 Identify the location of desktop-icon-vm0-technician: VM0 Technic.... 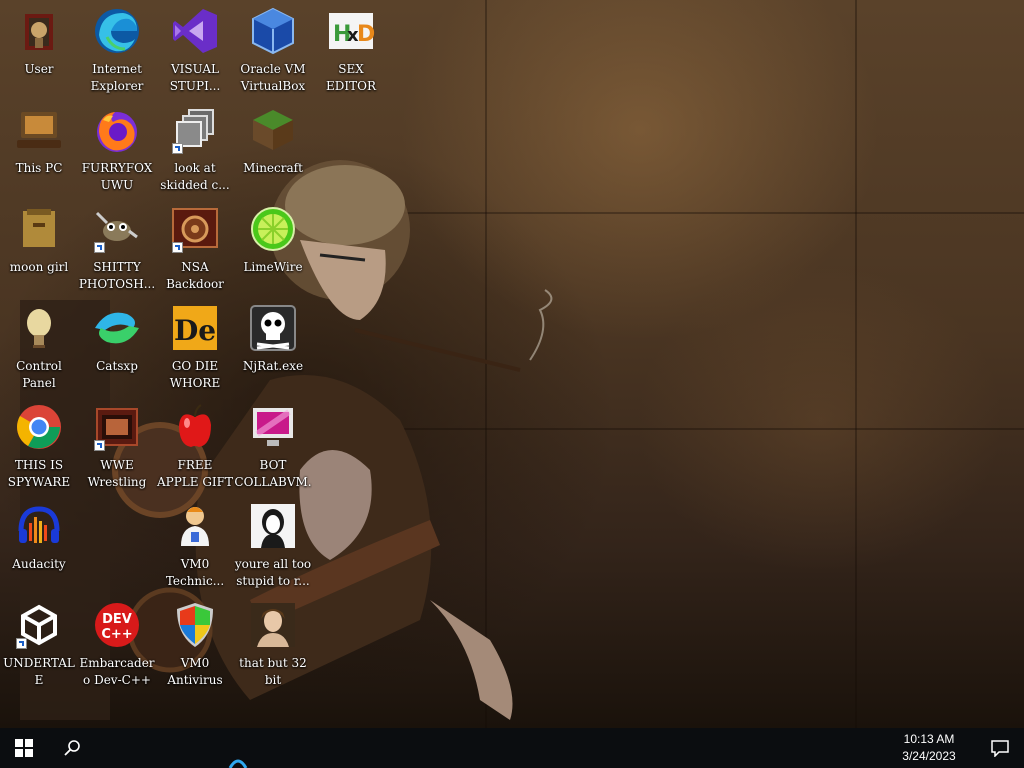
(195, 545).